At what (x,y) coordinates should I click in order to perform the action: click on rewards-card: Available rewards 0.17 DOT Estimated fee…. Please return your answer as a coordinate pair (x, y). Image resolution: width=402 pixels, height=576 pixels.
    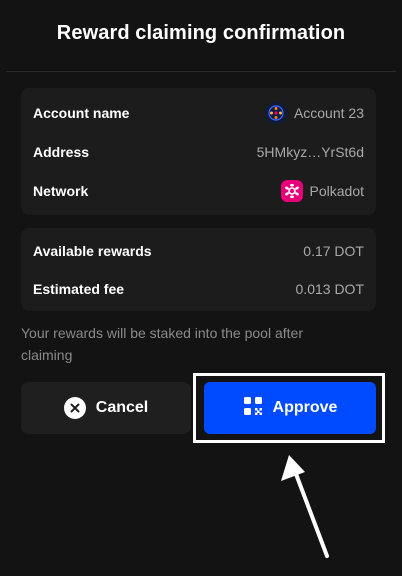
    Looking at the image, I should click on (198, 269).